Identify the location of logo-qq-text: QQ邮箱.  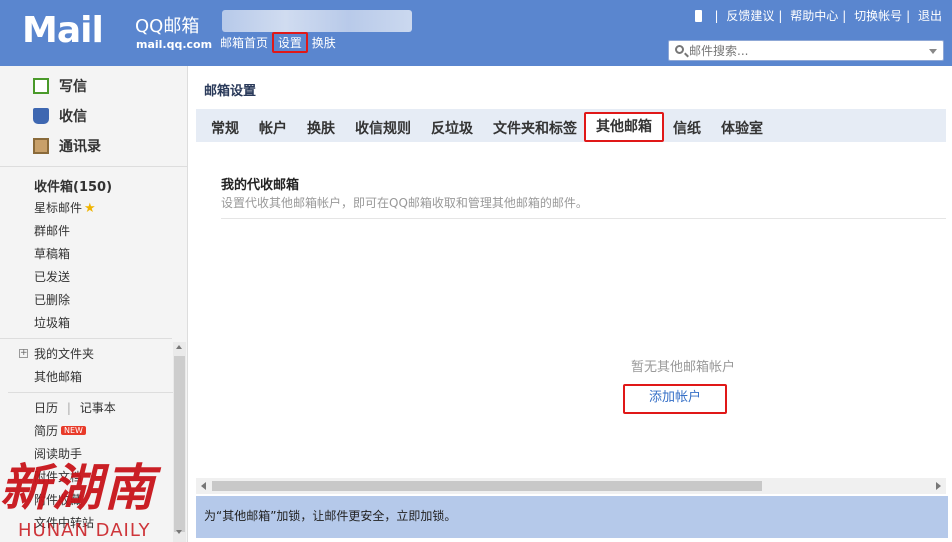
(167, 26).